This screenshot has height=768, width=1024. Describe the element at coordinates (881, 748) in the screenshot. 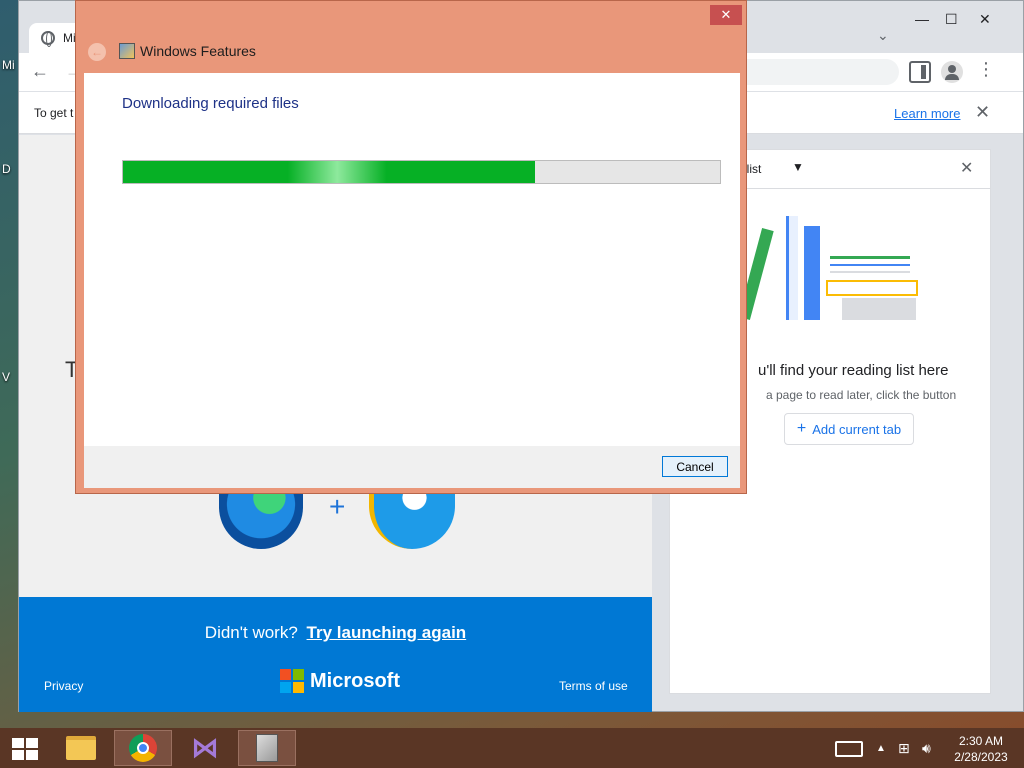

I see `show-hidden-icons-icon: ▲` at that location.